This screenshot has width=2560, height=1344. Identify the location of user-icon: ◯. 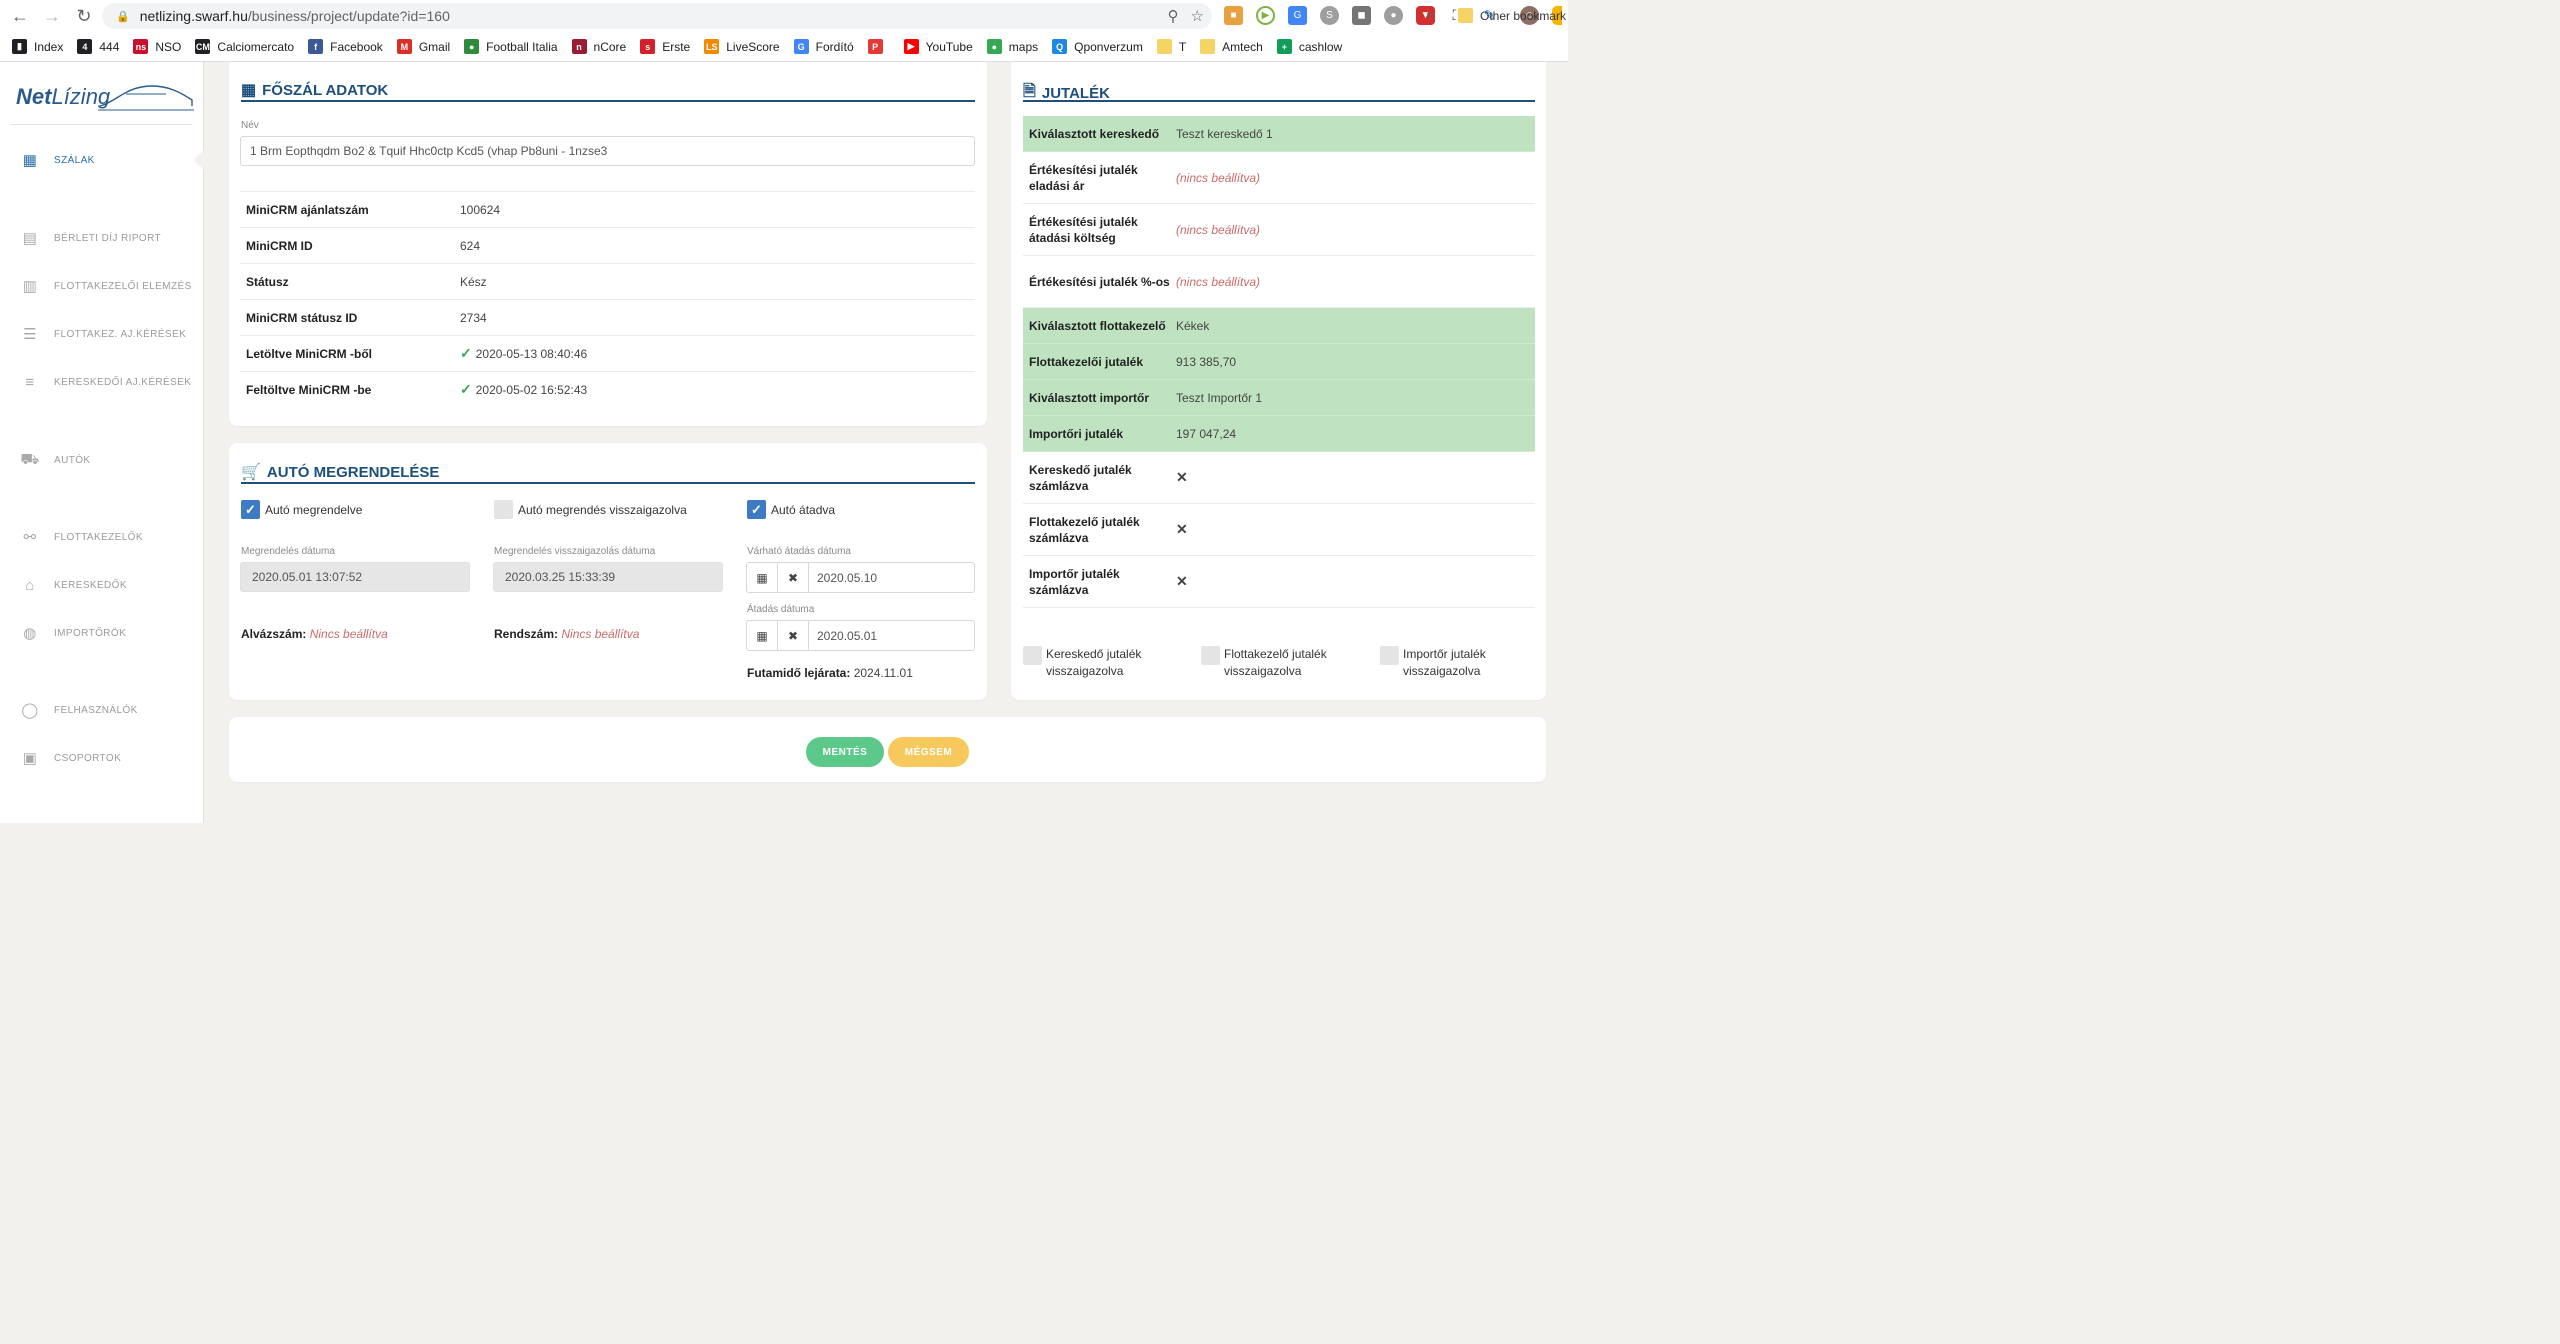
(30, 710).